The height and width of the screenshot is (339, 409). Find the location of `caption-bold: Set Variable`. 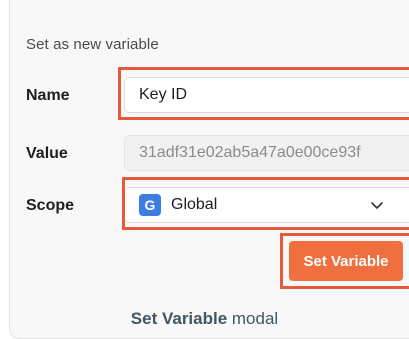

caption-bold: Set Variable is located at coordinates (179, 318).